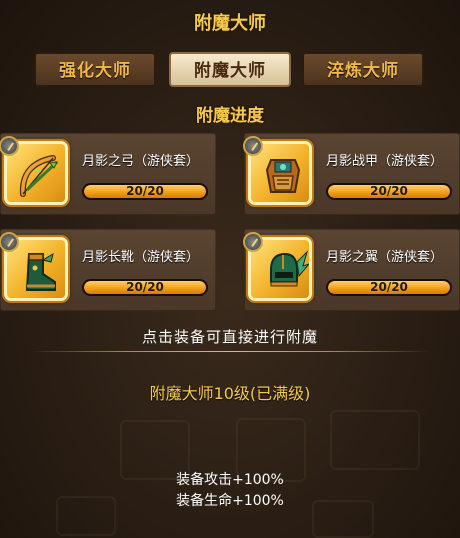 This screenshot has width=460, height=538. I want to click on boots-icon, so click(40, 271).